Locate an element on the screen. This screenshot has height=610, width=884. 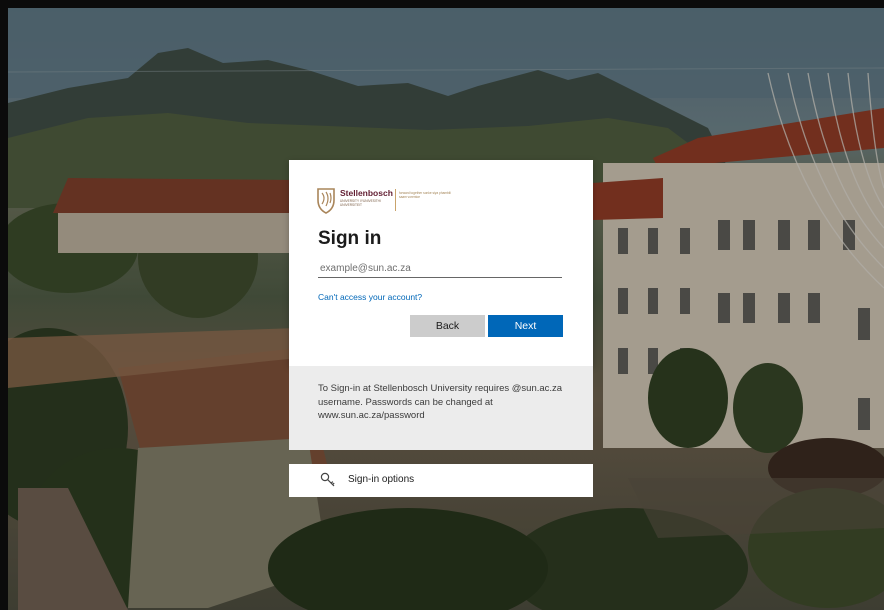
logo-divider is located at coordinates (395, 200).